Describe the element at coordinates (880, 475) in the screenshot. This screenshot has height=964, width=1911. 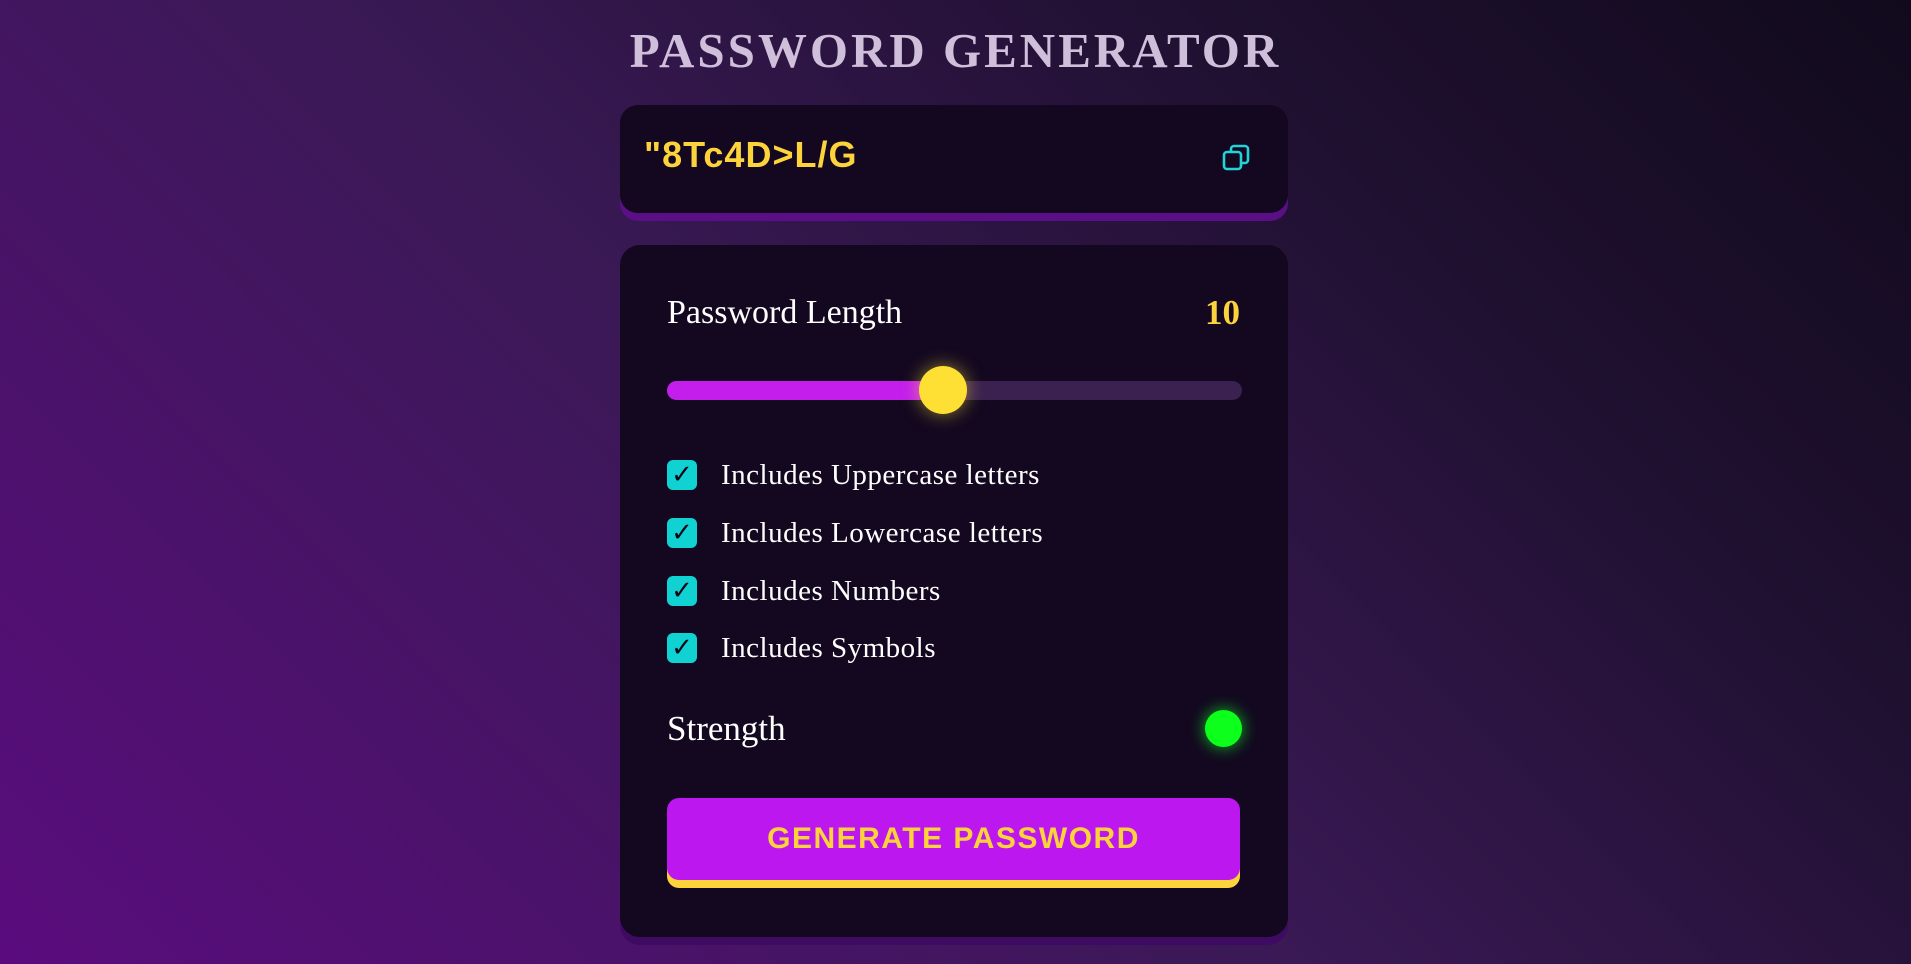
I see `option-label: Includes Uppercase letters` at that location.